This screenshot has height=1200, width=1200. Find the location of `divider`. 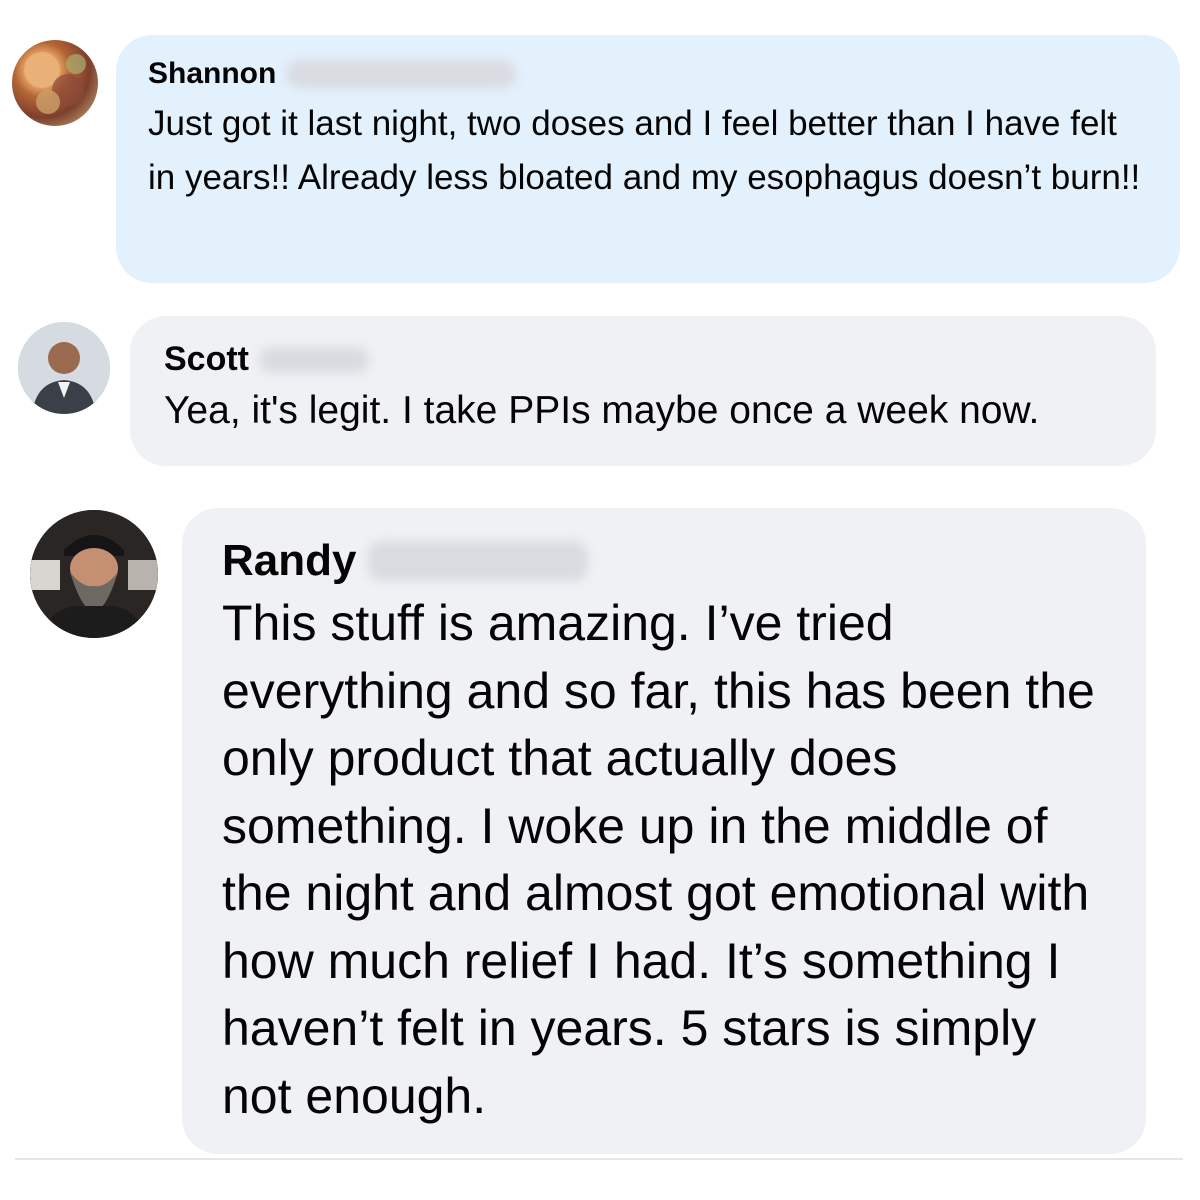

divider is located at coordinates (599, 1159).